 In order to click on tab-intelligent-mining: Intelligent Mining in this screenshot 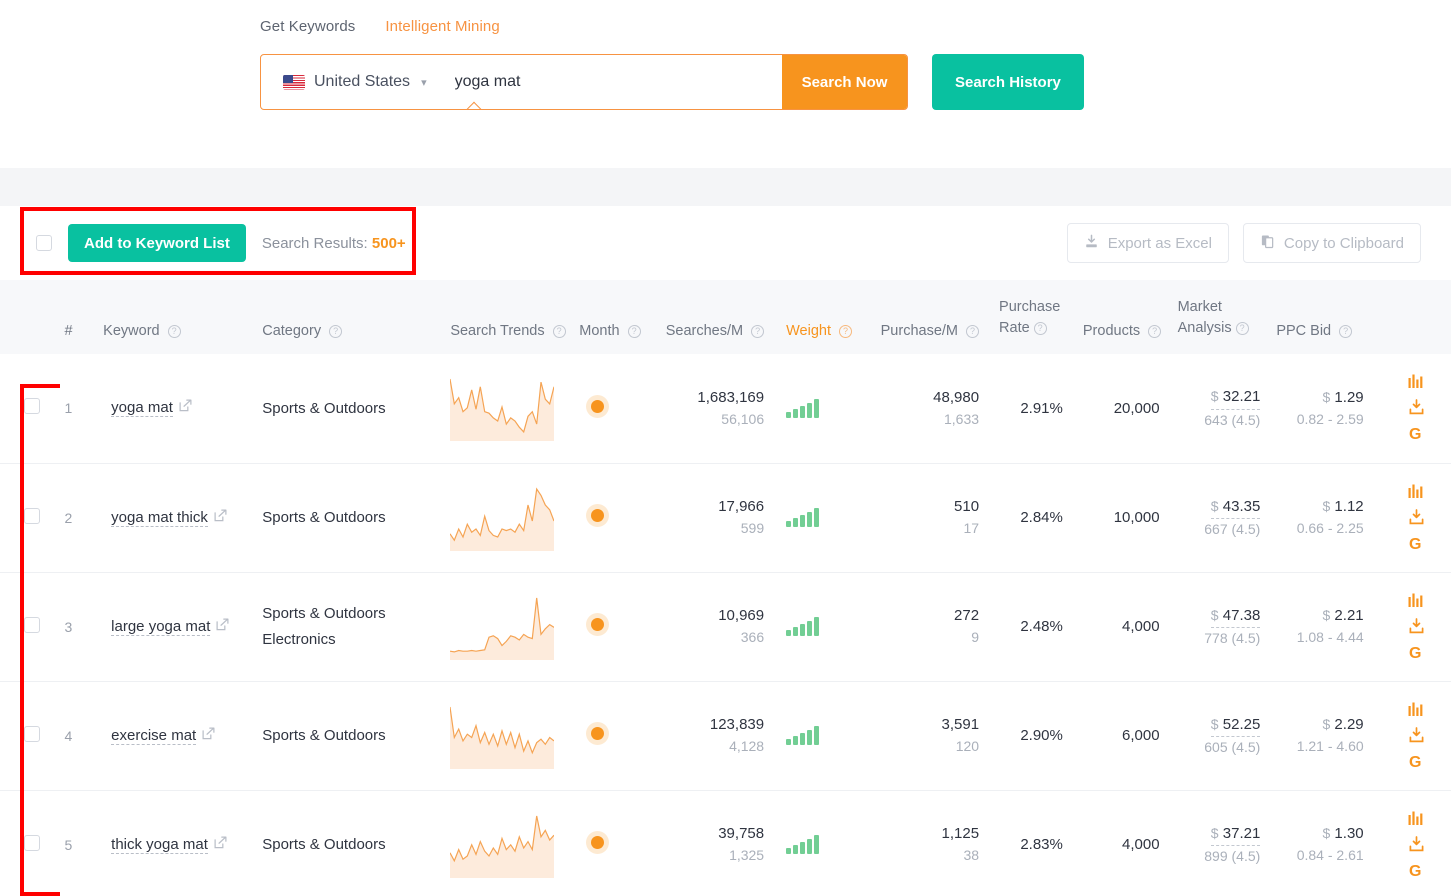, I will do `click(442, 26)`.